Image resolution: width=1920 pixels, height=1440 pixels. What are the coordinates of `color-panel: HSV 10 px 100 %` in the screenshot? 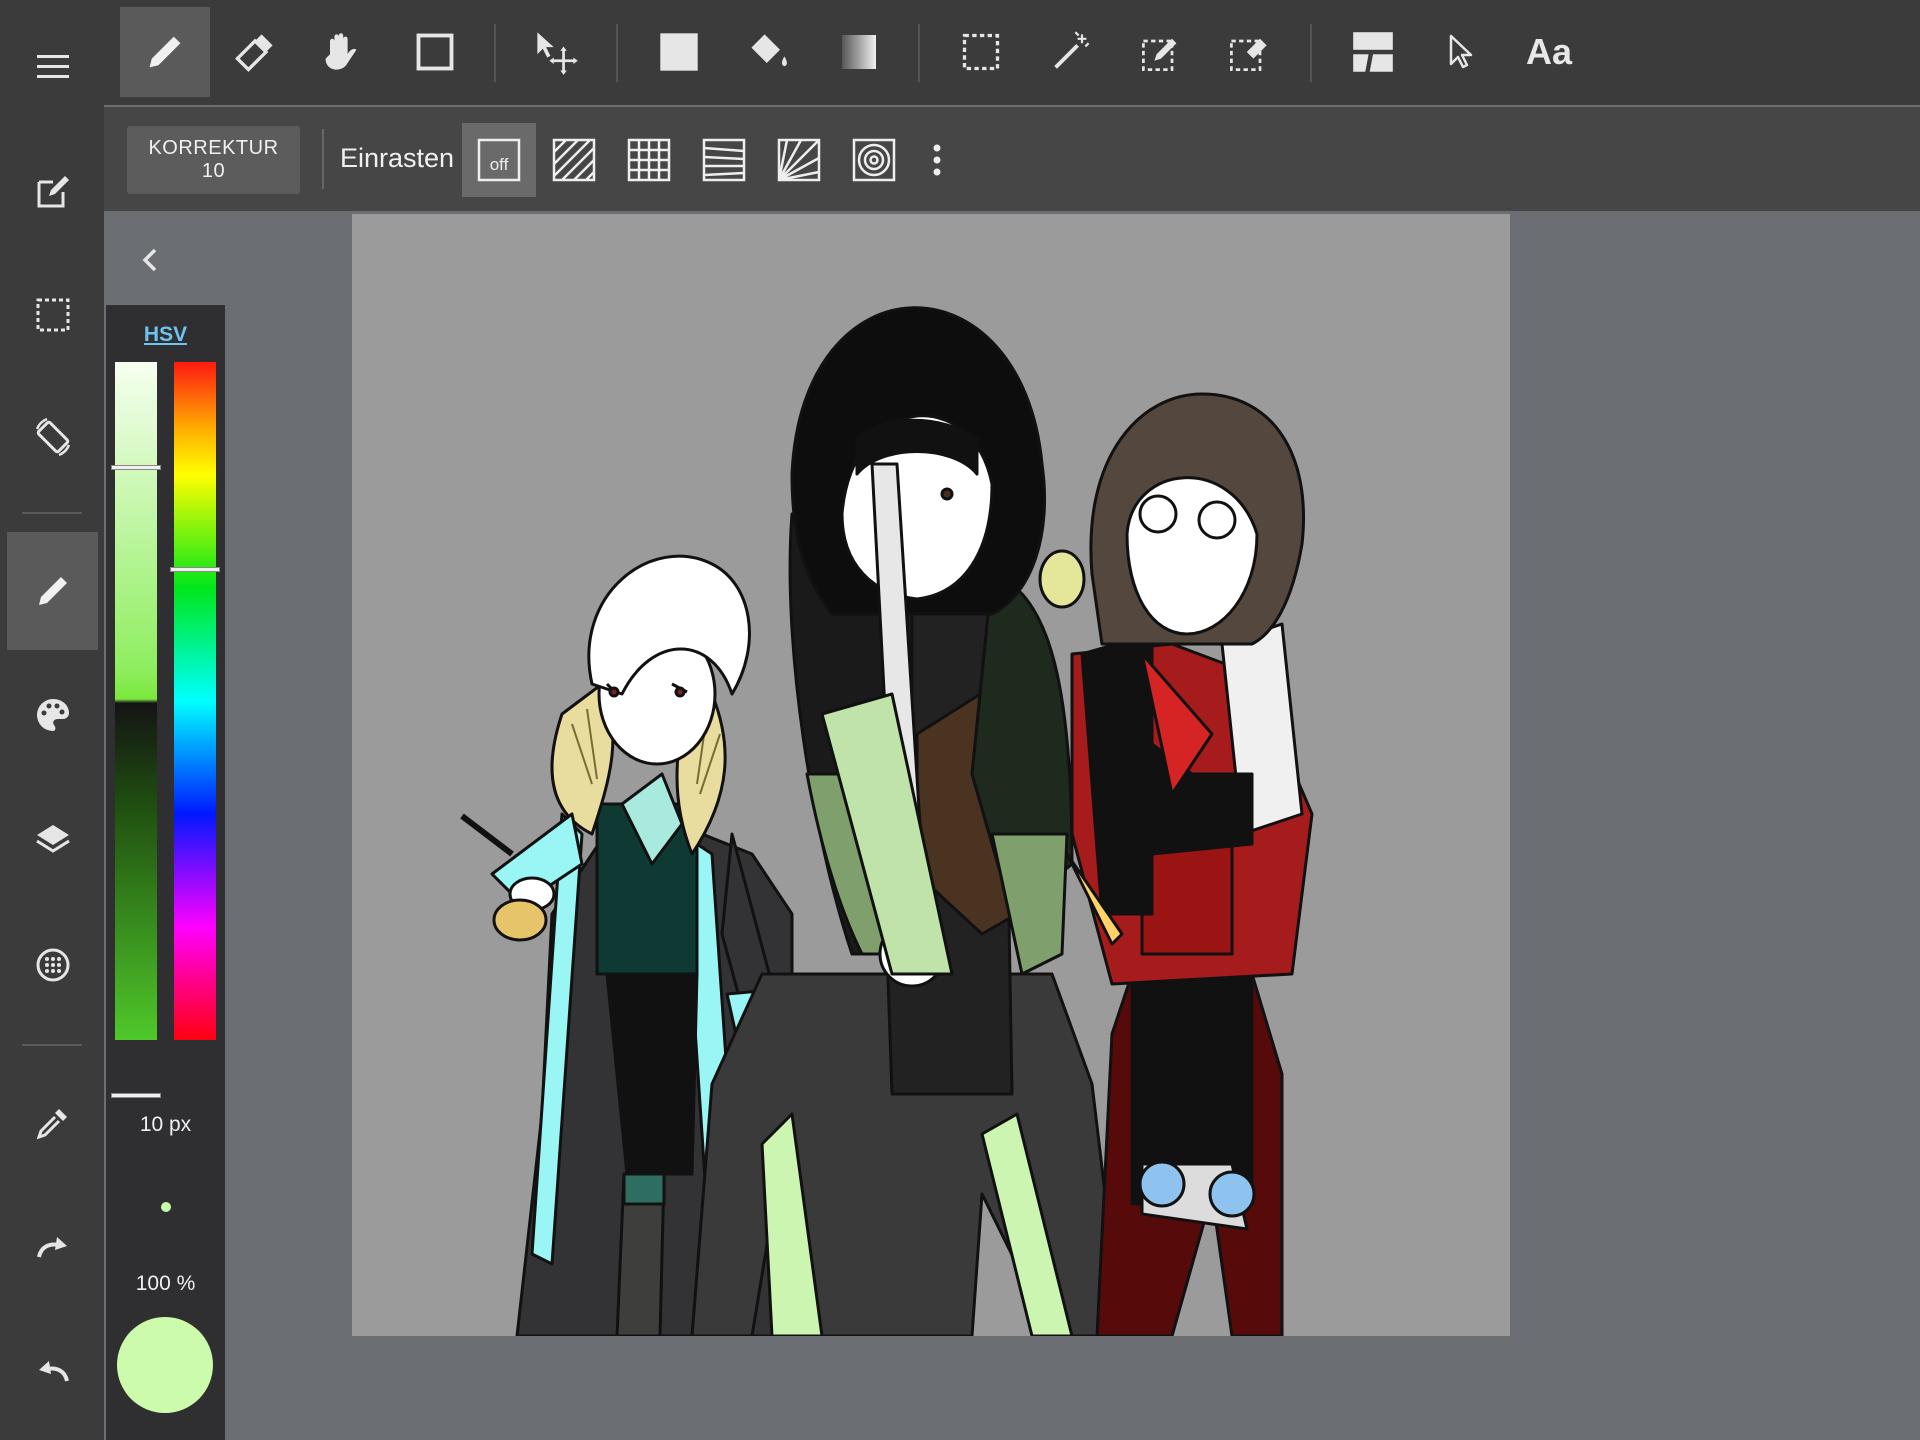 It's located at (165, 872).